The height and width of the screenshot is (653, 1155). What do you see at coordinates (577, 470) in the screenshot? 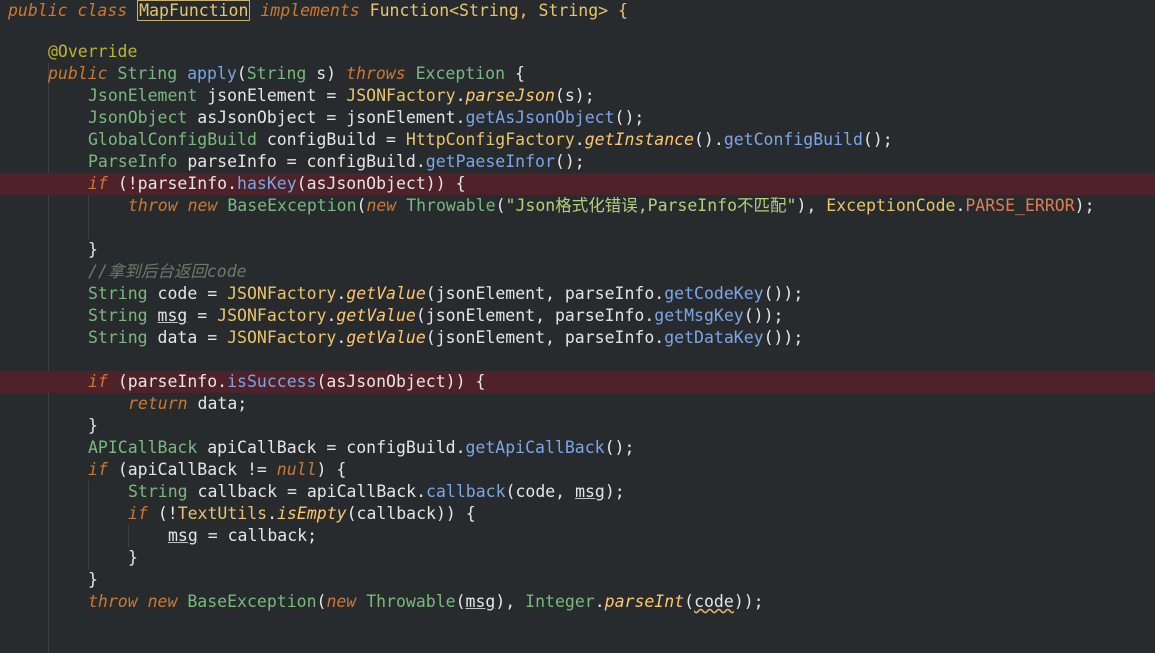
I see `code-line: if (apiCallBack != null) {` at bounding box center [577, 470].